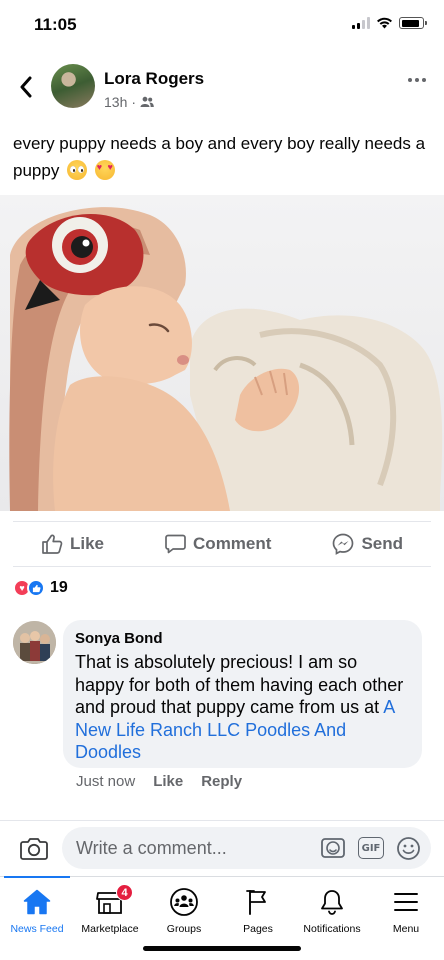 This screenshot has height=960, width=444. I want to click on wifi-icon, so click(384, 23).